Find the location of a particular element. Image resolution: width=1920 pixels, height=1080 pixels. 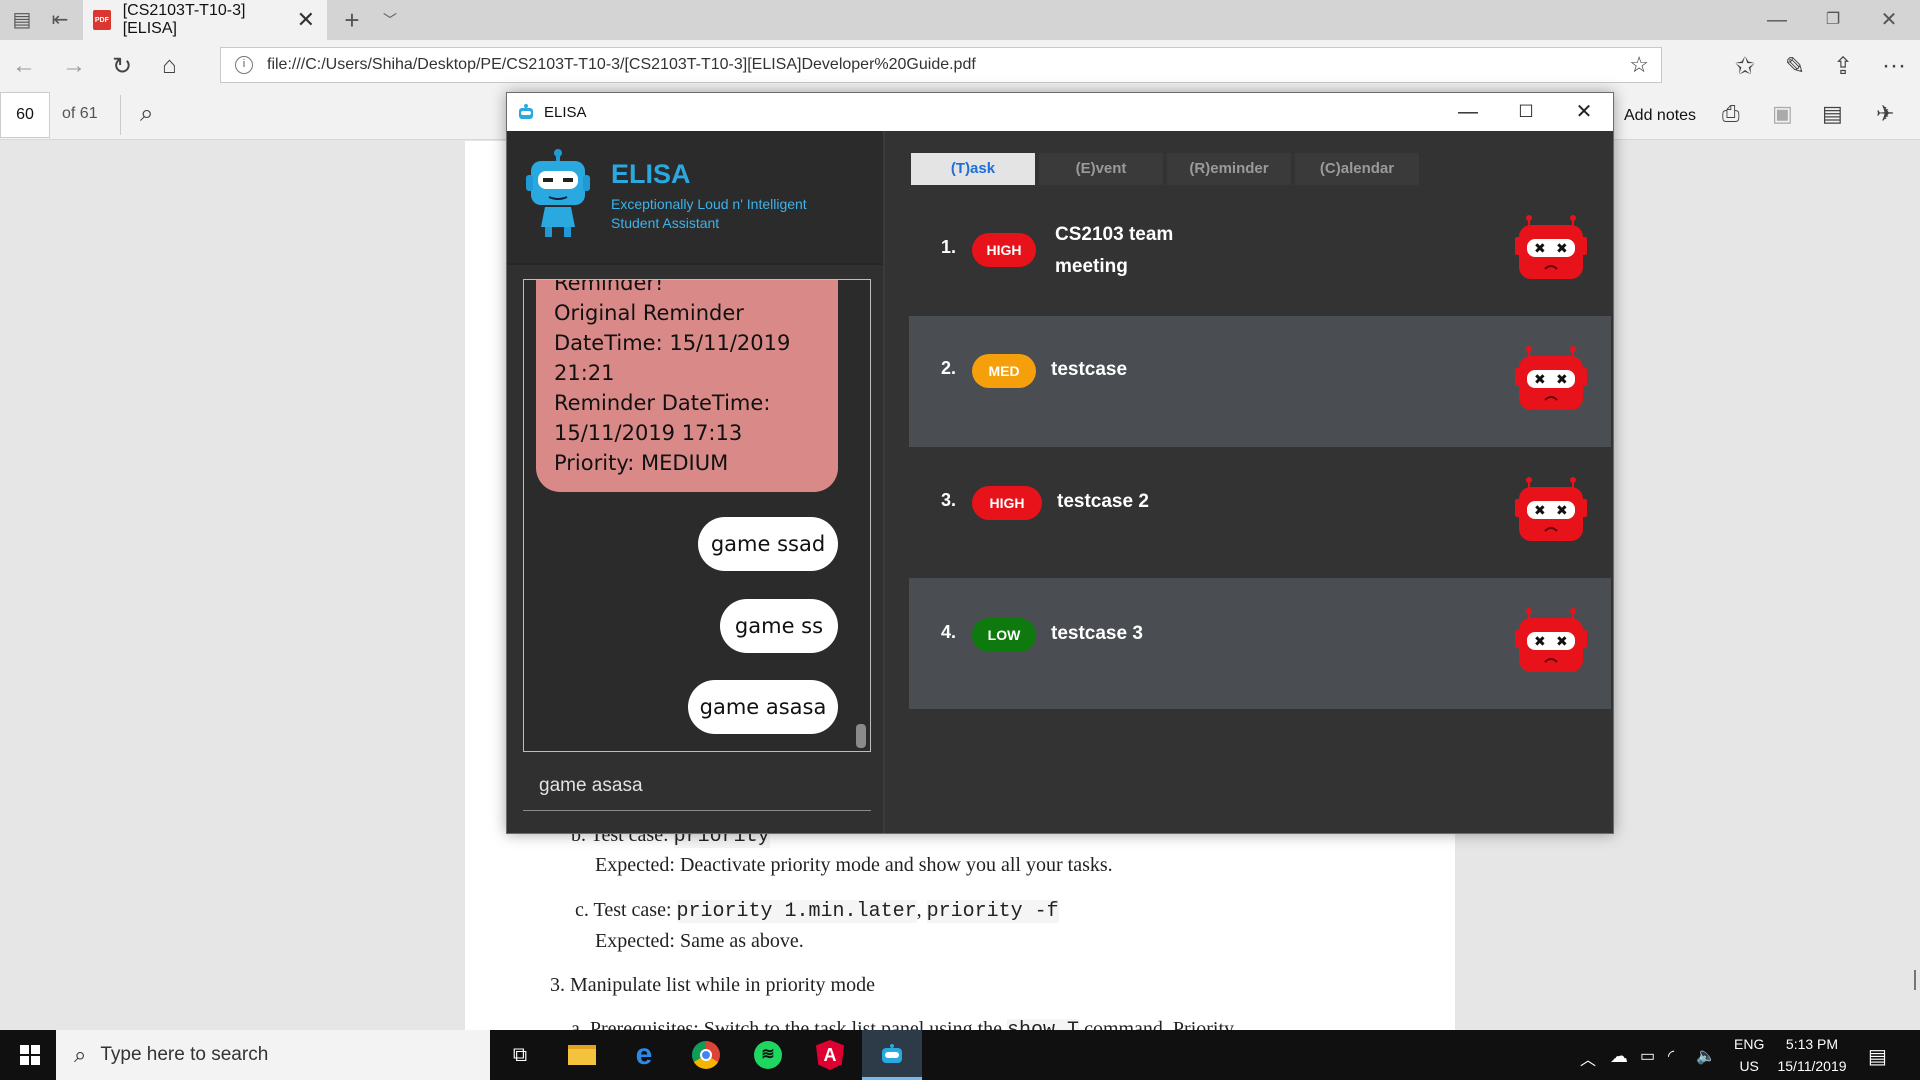

clock: 5:13 PM 15/11/2019 is located at coordinates (1812, 1055).